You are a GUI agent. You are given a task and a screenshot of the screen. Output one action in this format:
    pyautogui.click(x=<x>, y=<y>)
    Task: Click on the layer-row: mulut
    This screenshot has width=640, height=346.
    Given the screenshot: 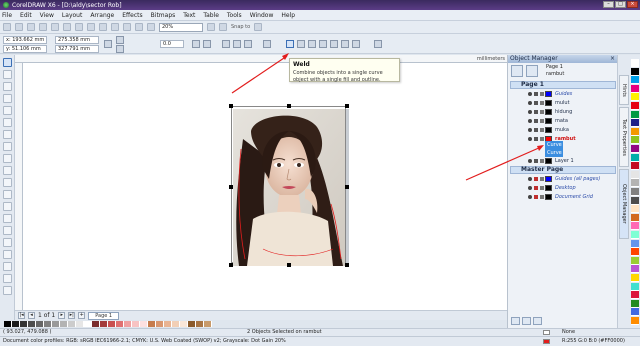 What is the action you would take?
    pyautogui.click(x=563, y=103)
    